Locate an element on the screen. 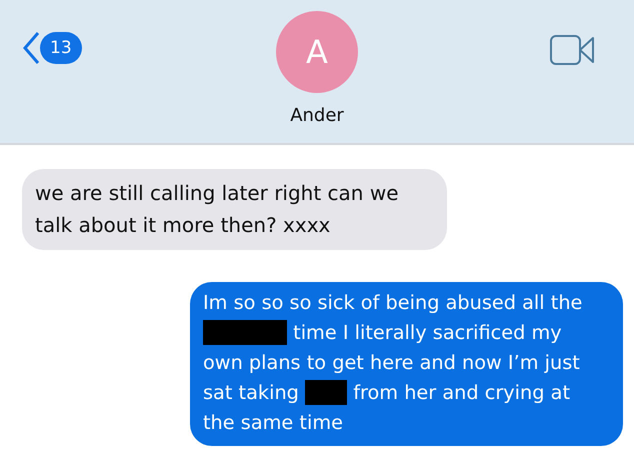 The image size is (634, 459). unread-count-badge: 13 is located at coordinates (61, 48).